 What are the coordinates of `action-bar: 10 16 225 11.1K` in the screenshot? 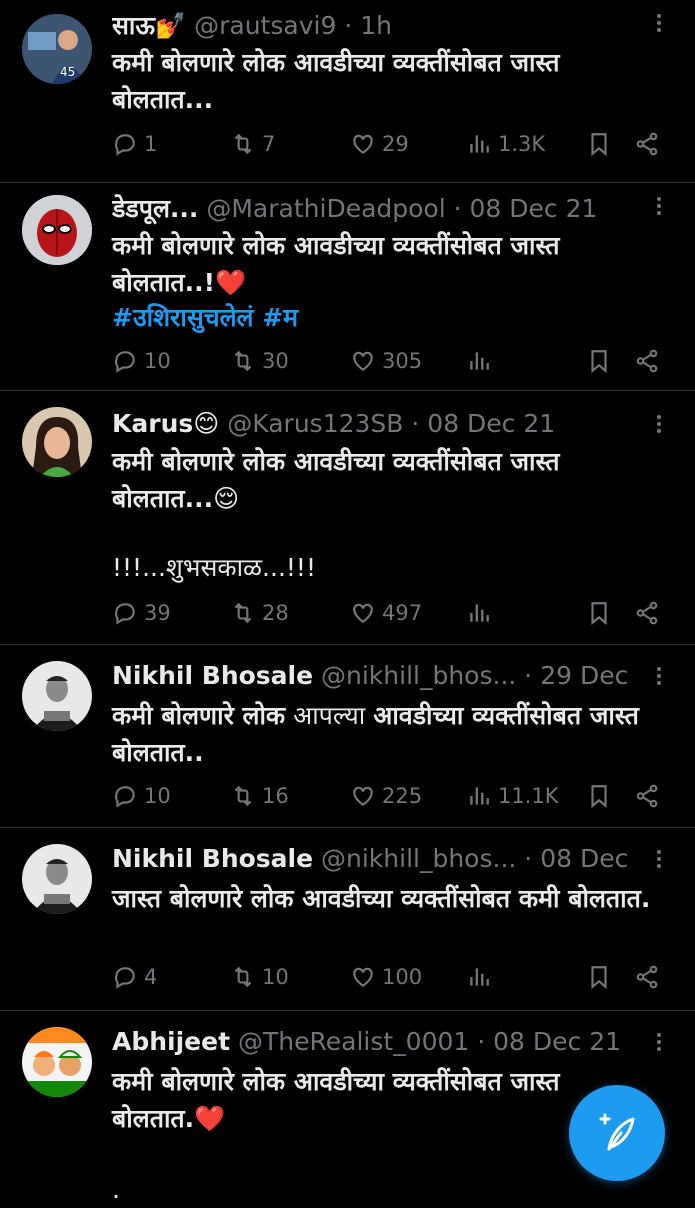 It's located at (392, 796).